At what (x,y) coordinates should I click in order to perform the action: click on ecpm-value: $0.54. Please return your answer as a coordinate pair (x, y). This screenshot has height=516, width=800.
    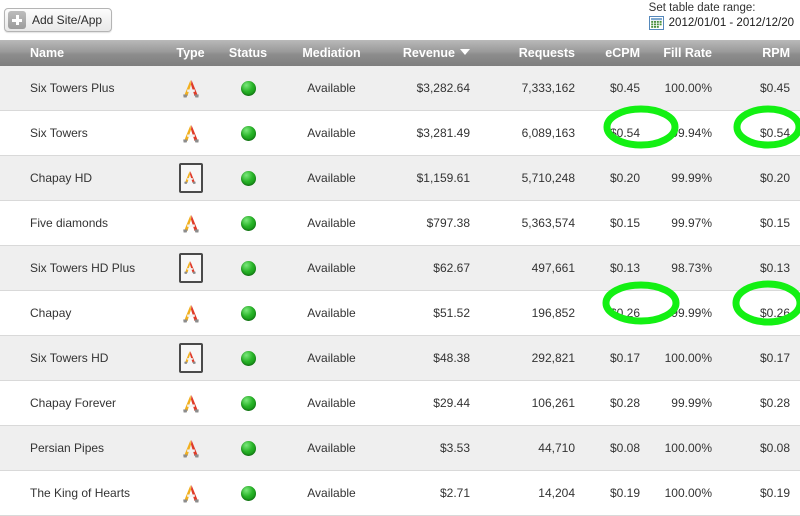
    Looking at the image, I should click on (624, 133).